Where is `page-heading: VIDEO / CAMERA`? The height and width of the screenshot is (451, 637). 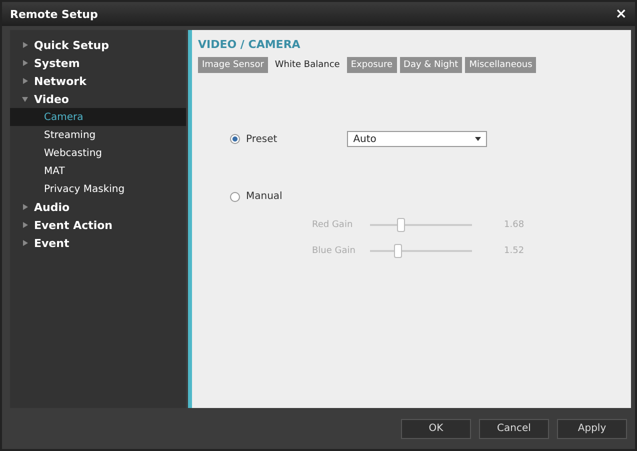
page-heading: VIDEO / CAMERA is located at coordinates (250, 45).